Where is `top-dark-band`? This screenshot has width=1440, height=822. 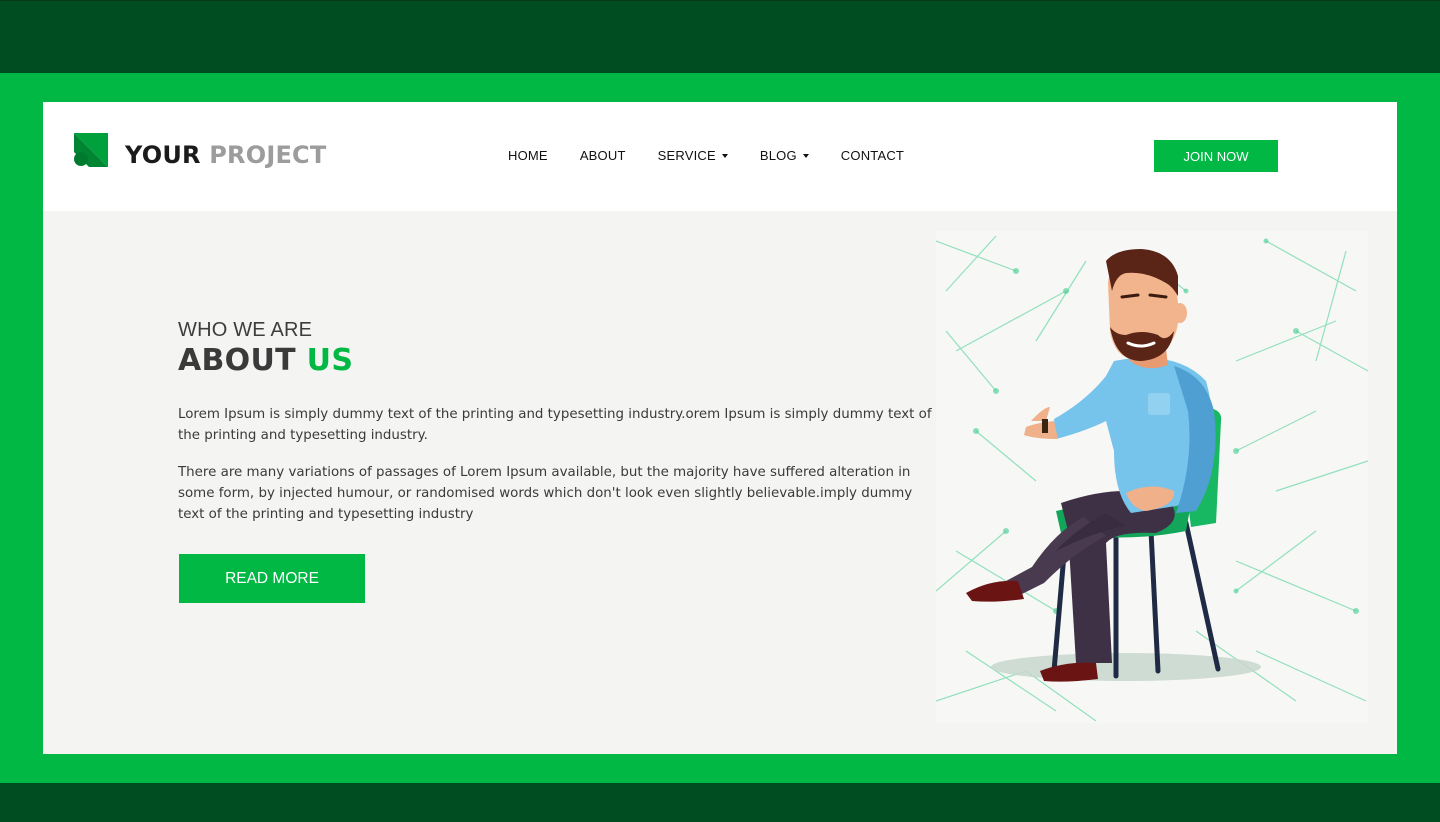 top-dark-band is located at coordinates (720, 36).